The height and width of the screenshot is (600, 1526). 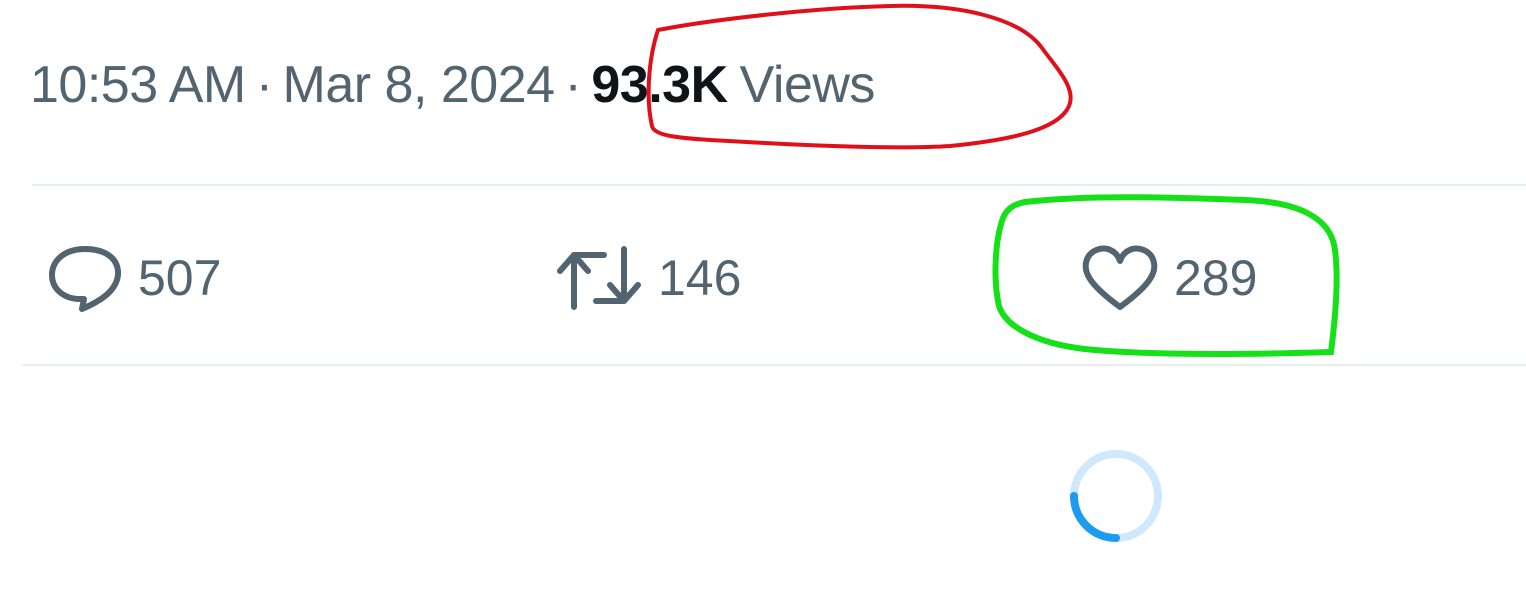 I want to click on like-button: 289, so click(x=1168, y=278).